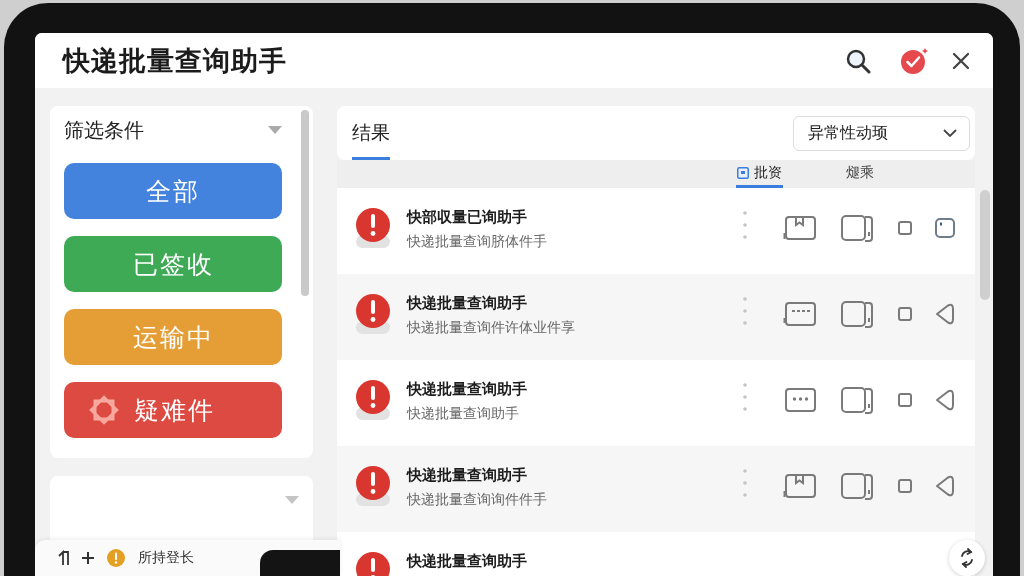 This screenshot has height=576, width=1024. Describe the element at coordinates (467, 217) in the screenshot. I see `row-title: 快部収量已询助手` at that location.